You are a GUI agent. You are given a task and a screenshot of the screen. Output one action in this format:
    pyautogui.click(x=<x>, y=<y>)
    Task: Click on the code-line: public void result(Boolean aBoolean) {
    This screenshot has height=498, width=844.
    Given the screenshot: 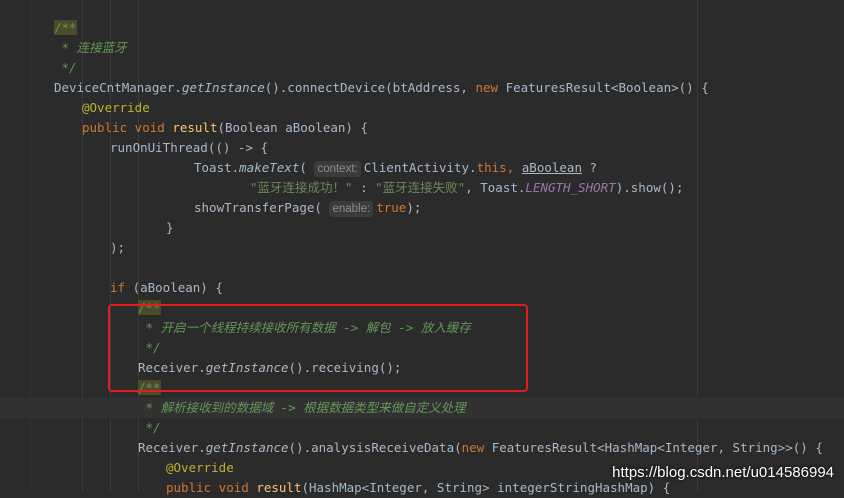 What is the action you would take?
    pyautogui.click(x=422, y=128)
    